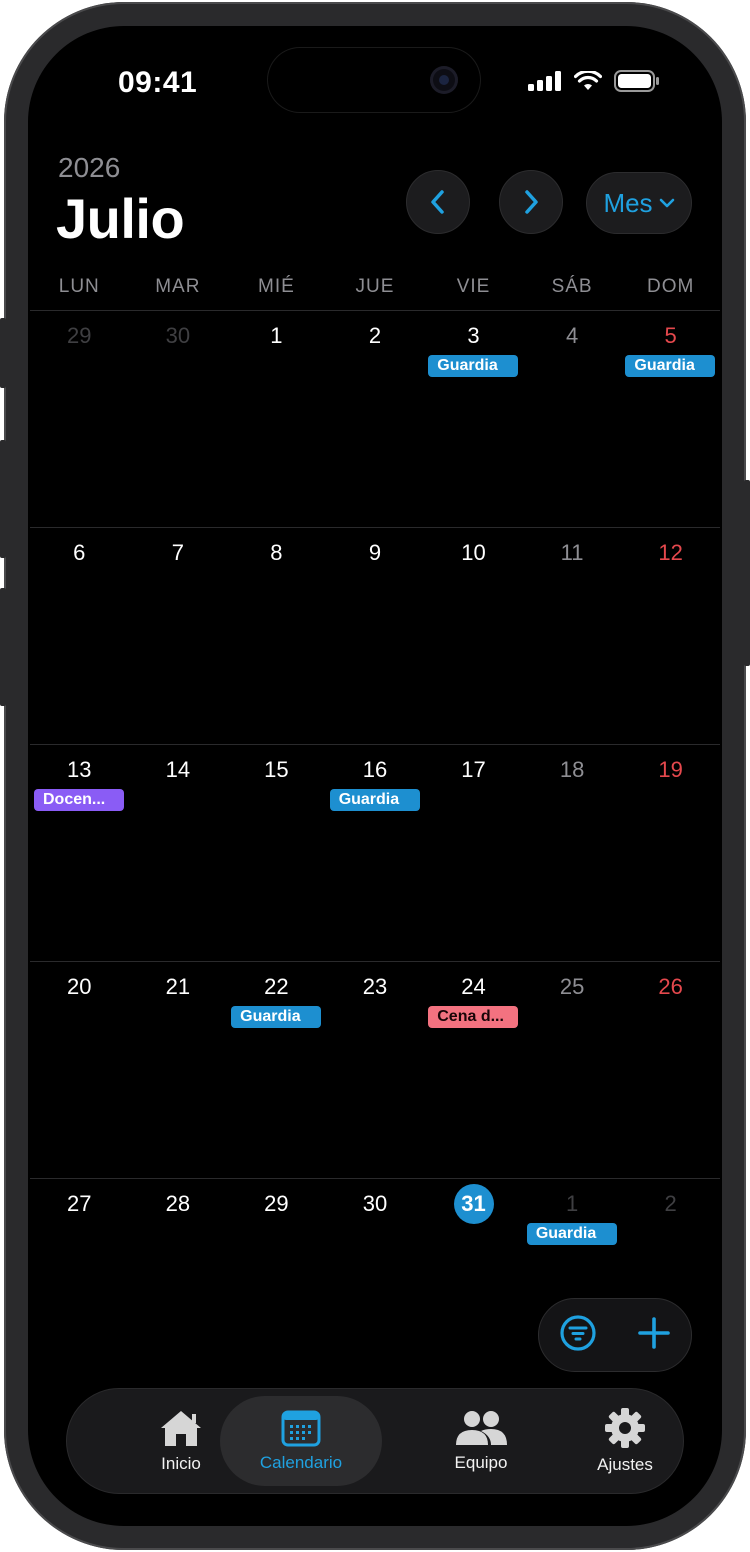  I want to click on previous-month-button, so click(438, 202).